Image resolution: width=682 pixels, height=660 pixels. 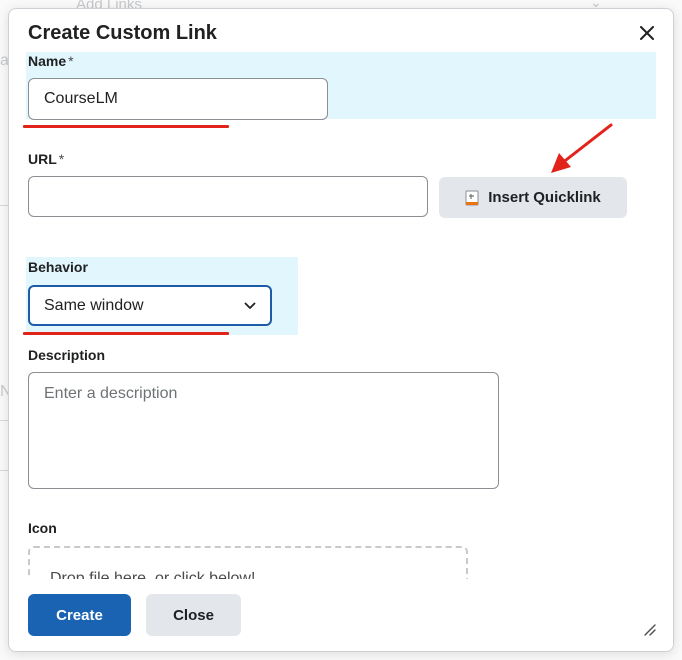 I want to click on name-label: Name *, so click(x=51, y=61).